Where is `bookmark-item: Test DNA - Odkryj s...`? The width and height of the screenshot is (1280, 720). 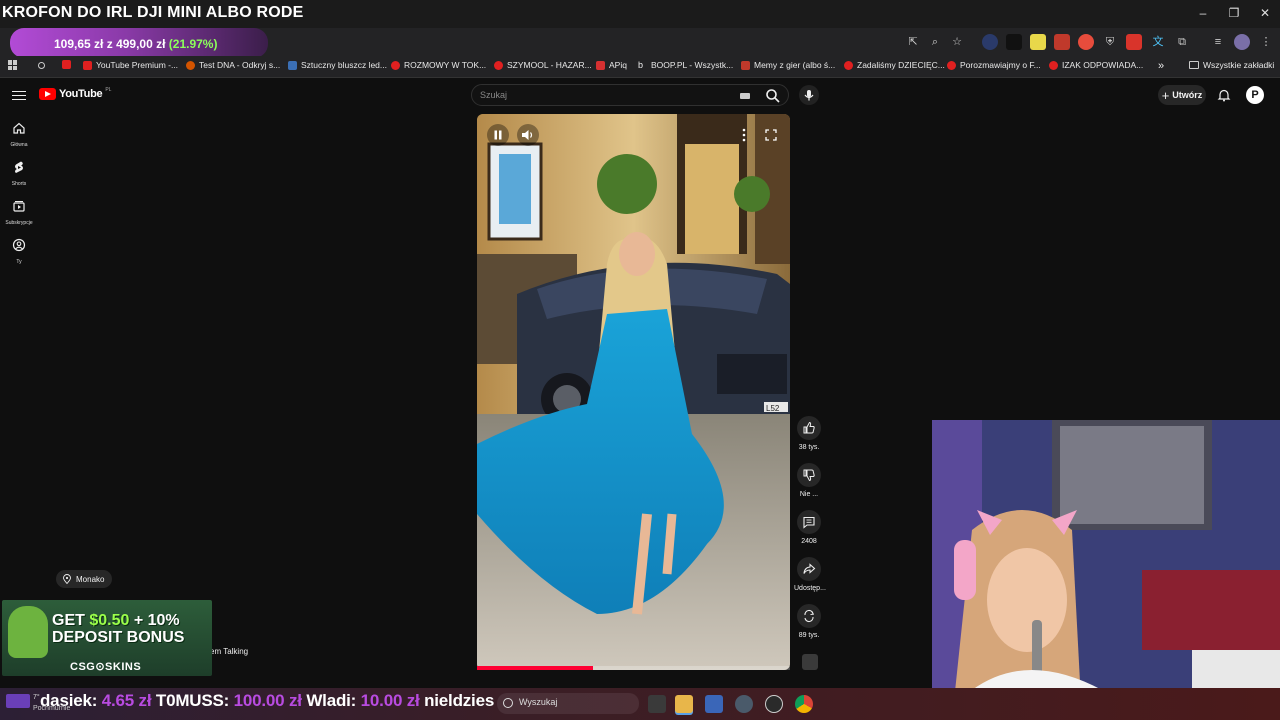 bookmark-item: Test DNA - Odkryj s... is located at coordinates (233, 65).